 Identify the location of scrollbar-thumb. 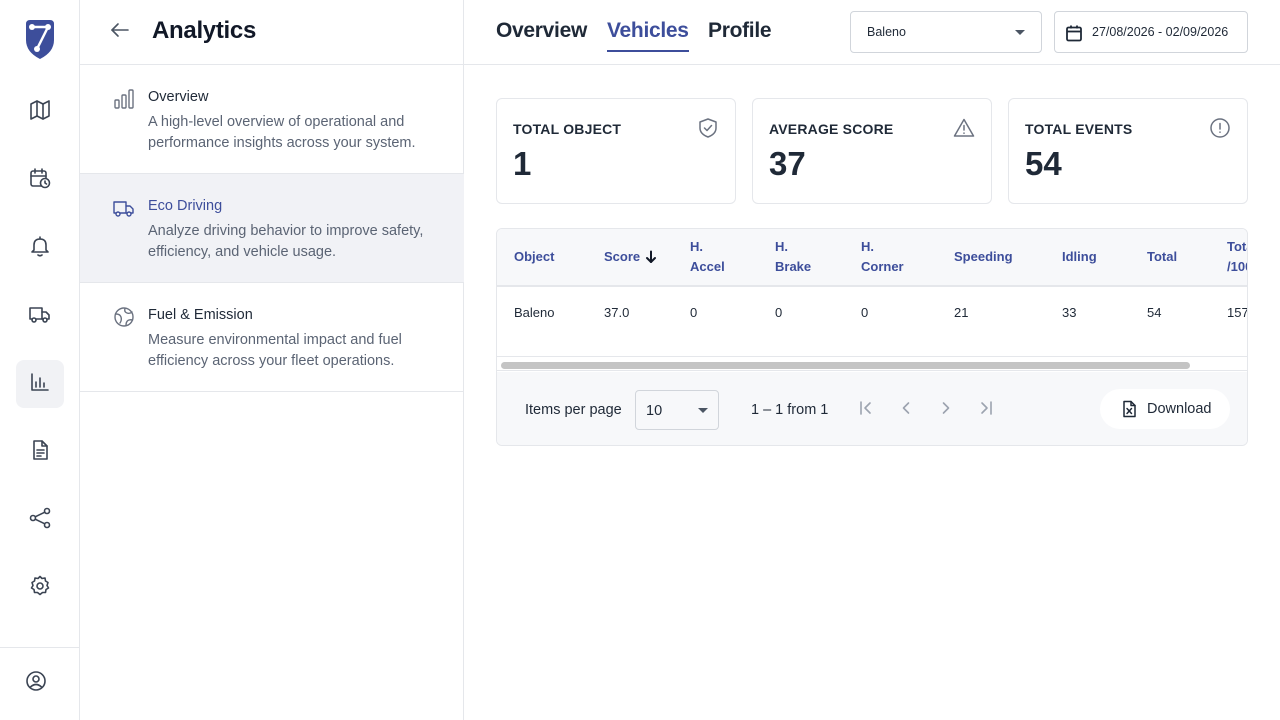
(845, 365).